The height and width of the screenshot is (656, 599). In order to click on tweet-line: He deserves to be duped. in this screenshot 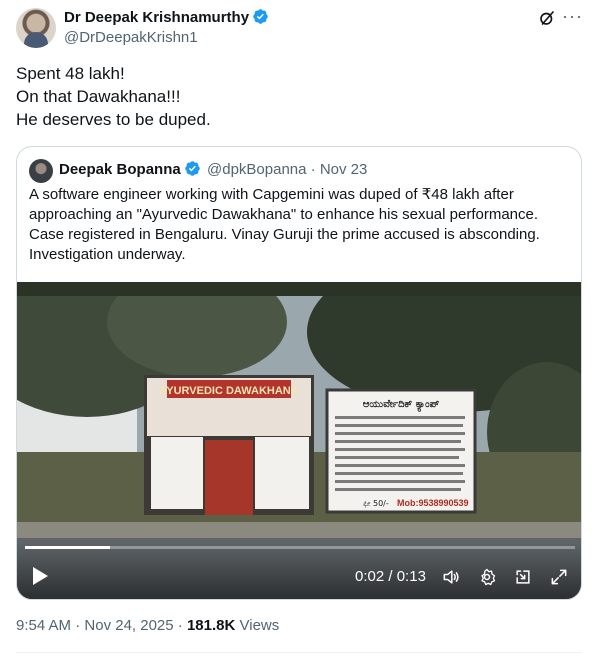, I will do `click(113, 119)`.